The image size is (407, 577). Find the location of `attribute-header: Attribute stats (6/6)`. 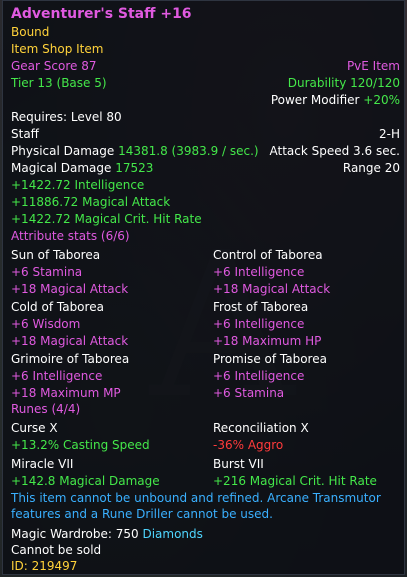

attribute-header: Attribute stats (6/6) is located at coordinates (70, 236).